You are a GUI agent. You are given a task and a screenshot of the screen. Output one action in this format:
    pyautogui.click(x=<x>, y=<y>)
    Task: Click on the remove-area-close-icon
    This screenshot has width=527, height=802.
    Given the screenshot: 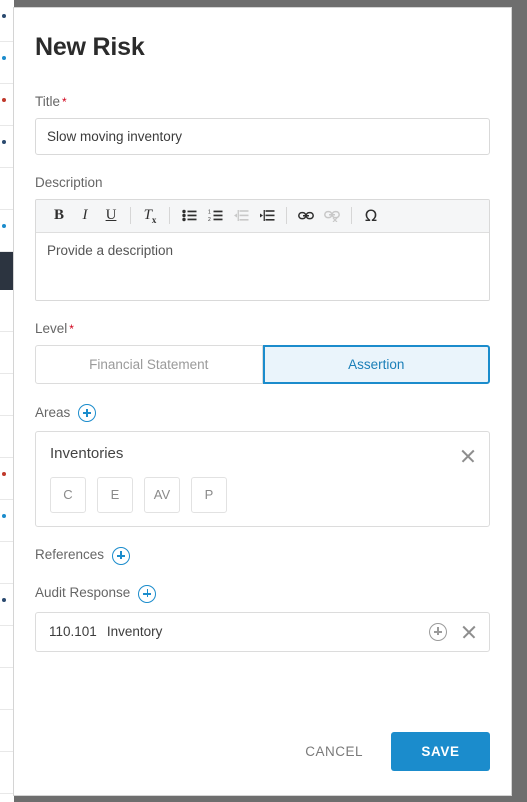 What is the action you would take?
    pyautogui.click(x=467, y=455)
    